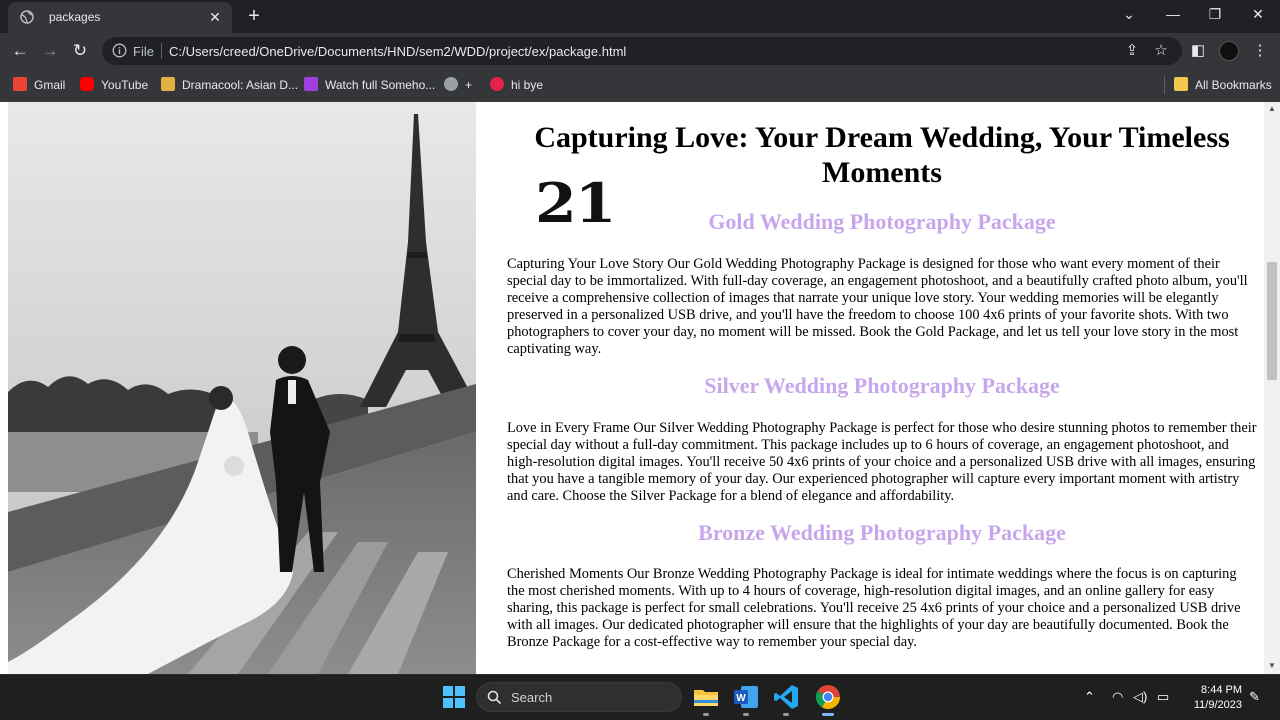 This screenshot has height=720, width=1280. What do you see at coordinates (1132, 51) in the screenshot?
I see `share-icon: ⇪` at bounding box center [1132, 51].